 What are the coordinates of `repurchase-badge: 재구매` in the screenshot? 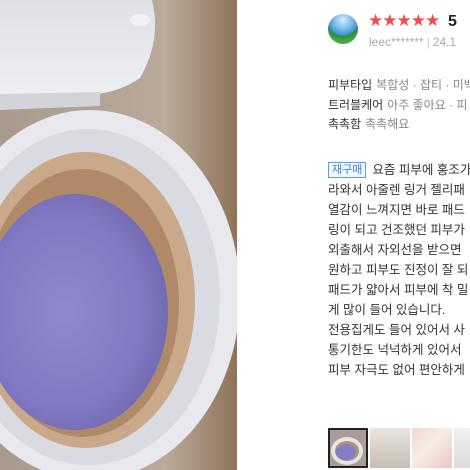 It's located at (347, 170).